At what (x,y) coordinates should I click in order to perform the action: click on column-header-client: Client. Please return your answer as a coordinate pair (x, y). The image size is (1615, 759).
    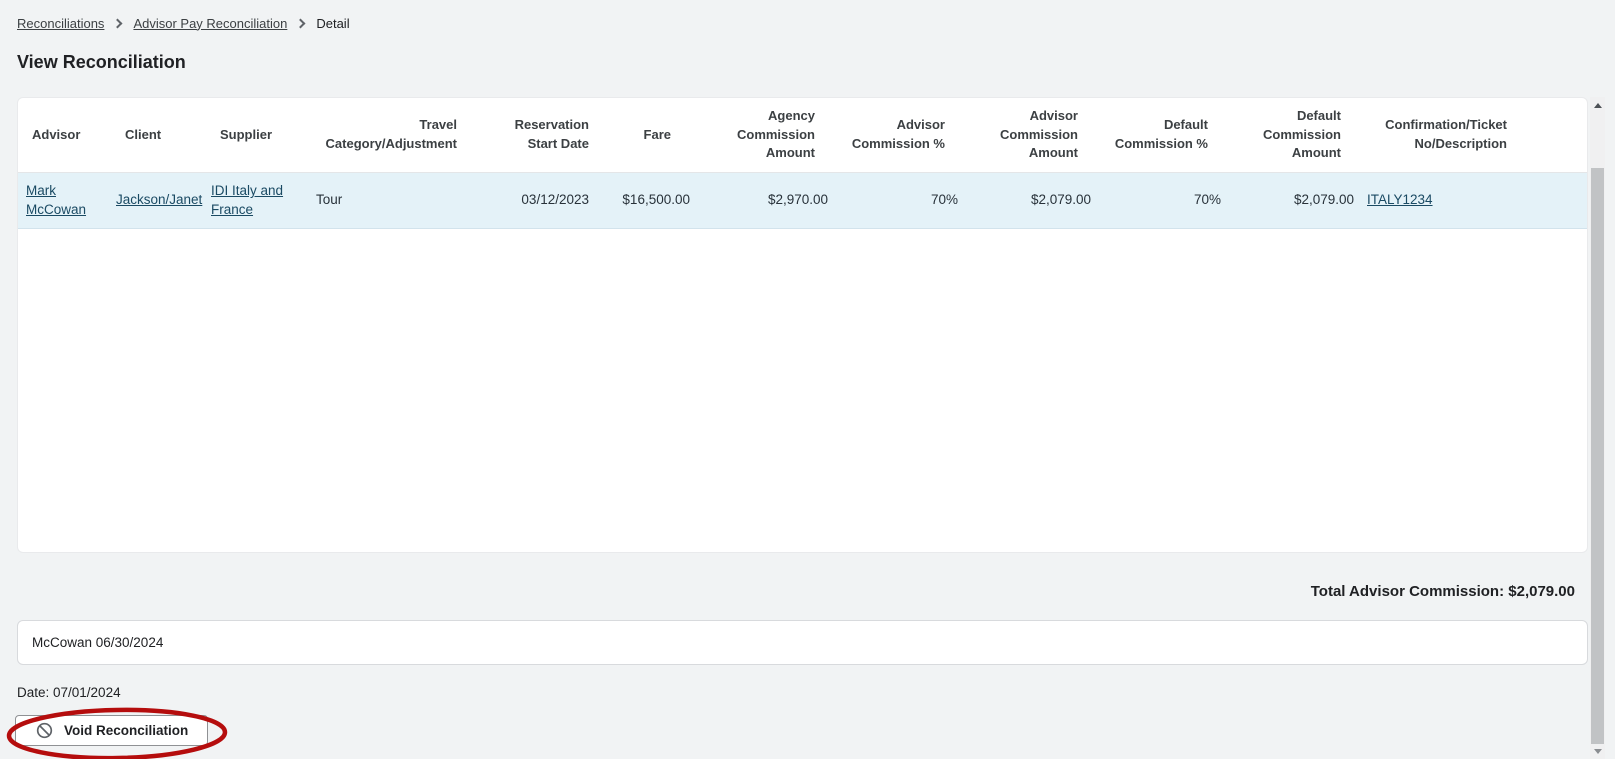
    Looking at the image, I should click on (143, 134).